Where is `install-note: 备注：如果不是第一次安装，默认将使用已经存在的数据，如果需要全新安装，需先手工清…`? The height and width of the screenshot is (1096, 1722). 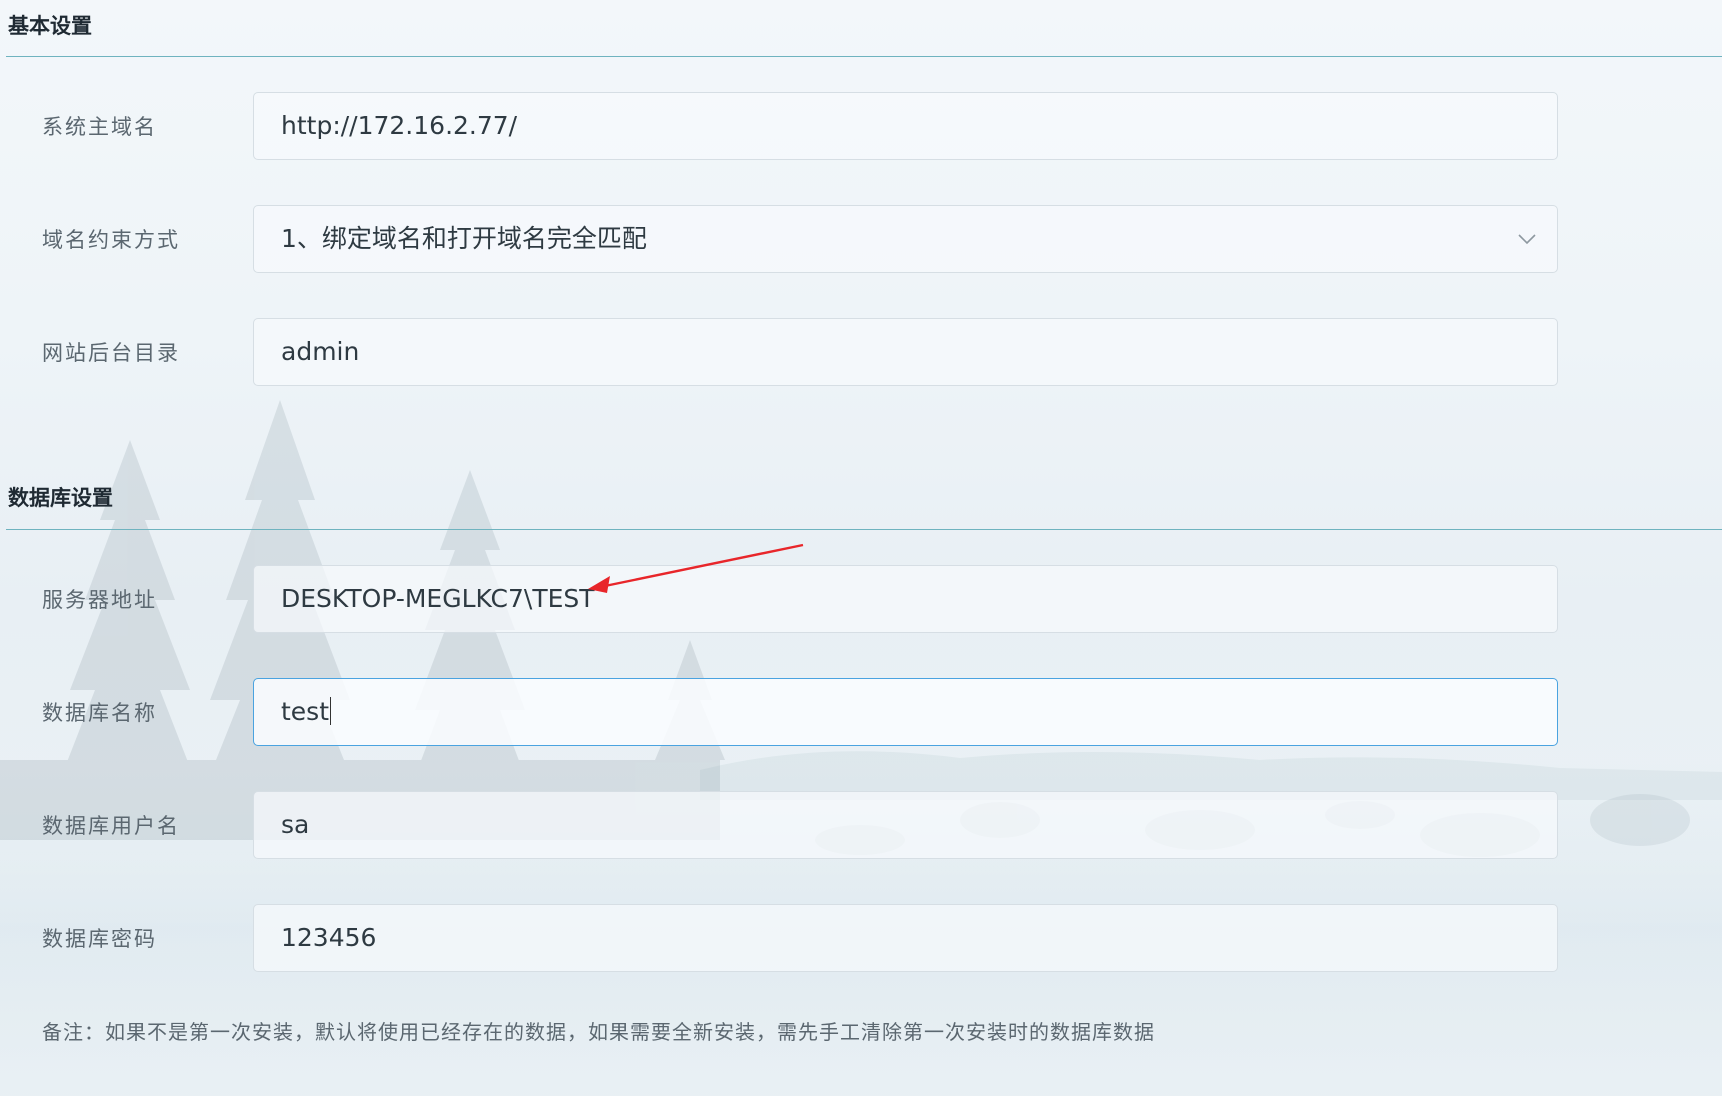 install-note: 备注：如果不是第一次安装，默认将使用已经存在的数据，如果需要全新安装，需先手工清… is located at coordinates (598, 1032).